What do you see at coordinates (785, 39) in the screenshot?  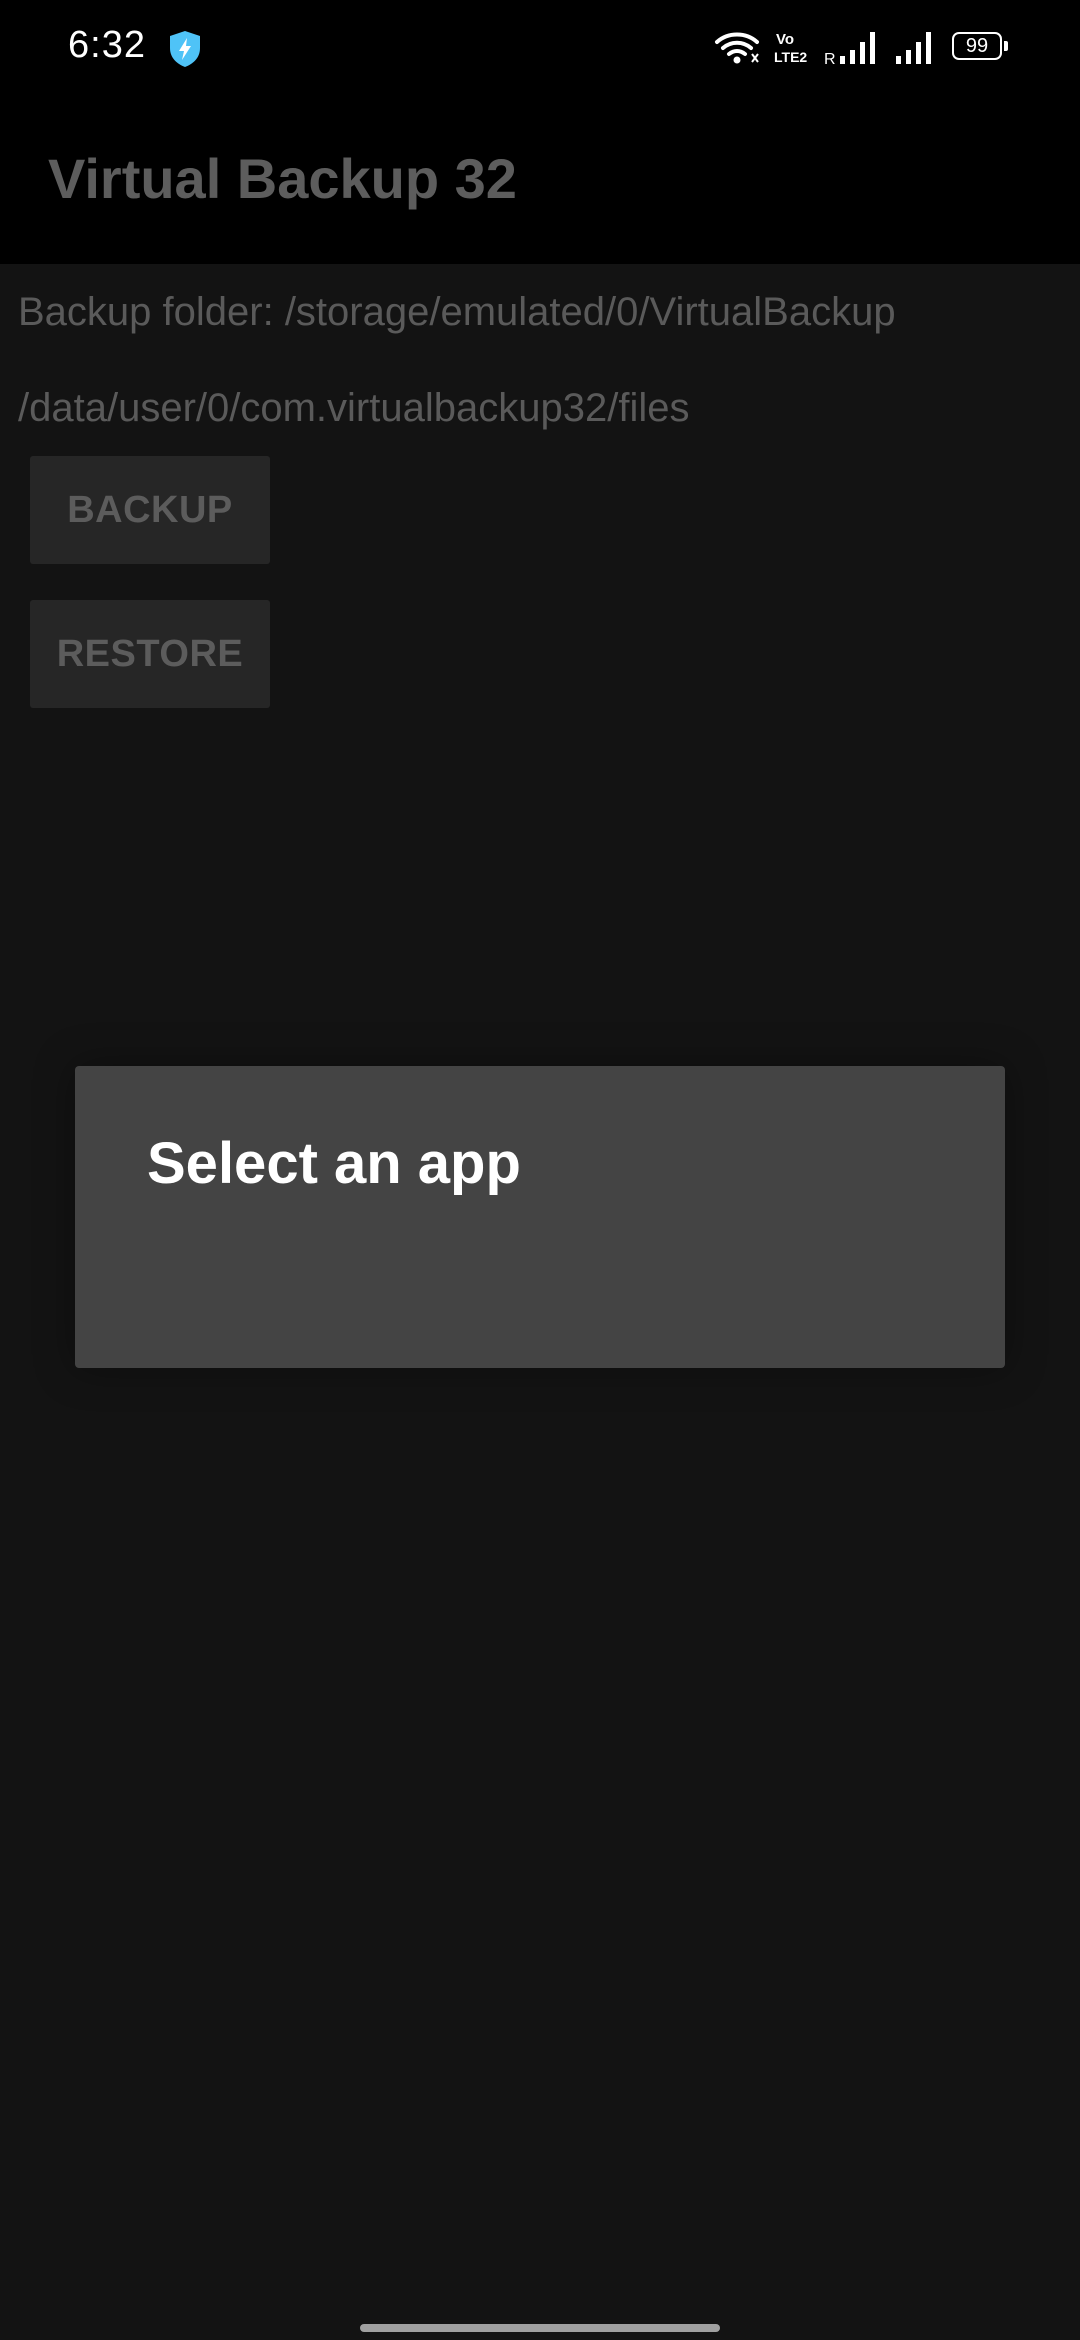 I see `svg-text: Vo` at bounding box center [785, 39].